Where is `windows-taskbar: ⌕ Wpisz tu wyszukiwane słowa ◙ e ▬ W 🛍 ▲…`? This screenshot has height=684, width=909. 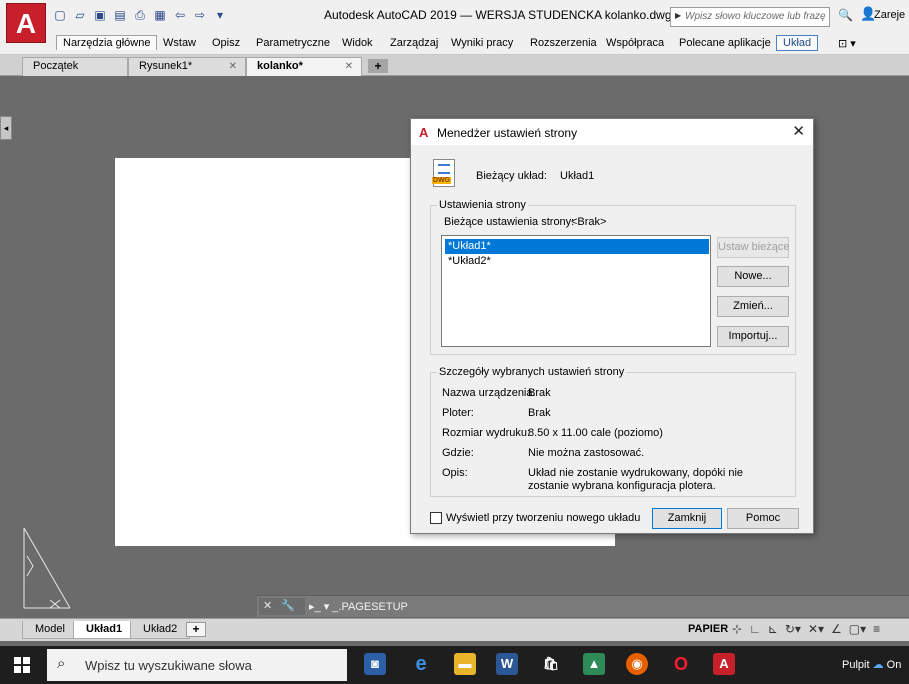 windows-taskbar: ⌕ Wpisz tu wyszukiwane słowa ◙ e ▬ W 🛍 ▲… is located at coordinates (454, 665).